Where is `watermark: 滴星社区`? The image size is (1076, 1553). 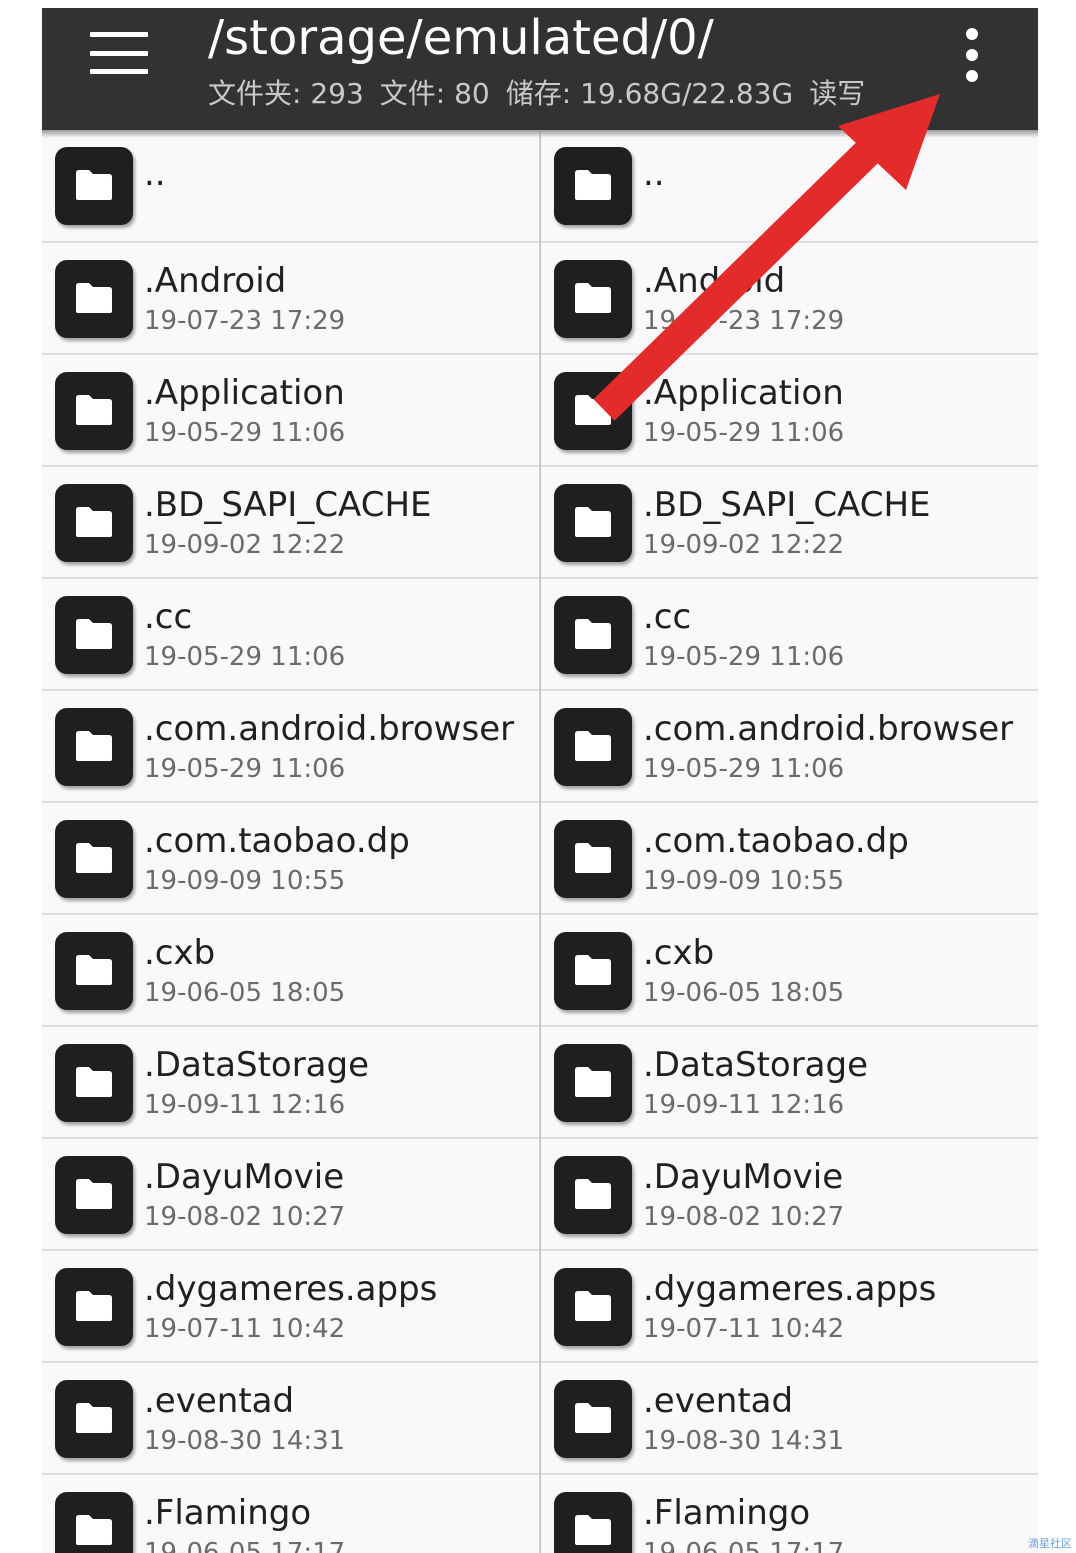 watermark: 滴星社区 is located at coordinates (1050, 1543).